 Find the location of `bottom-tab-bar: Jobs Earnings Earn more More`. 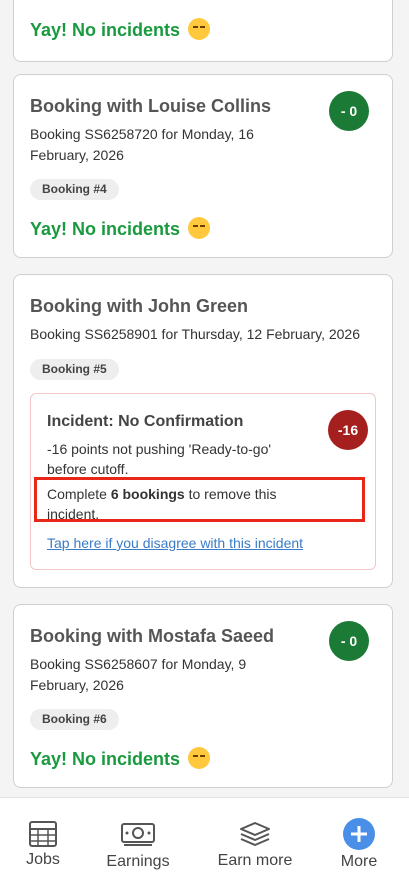

bottom-tab-bar: Jobs Earnings Earn more More is located at coordinates (204, 844).